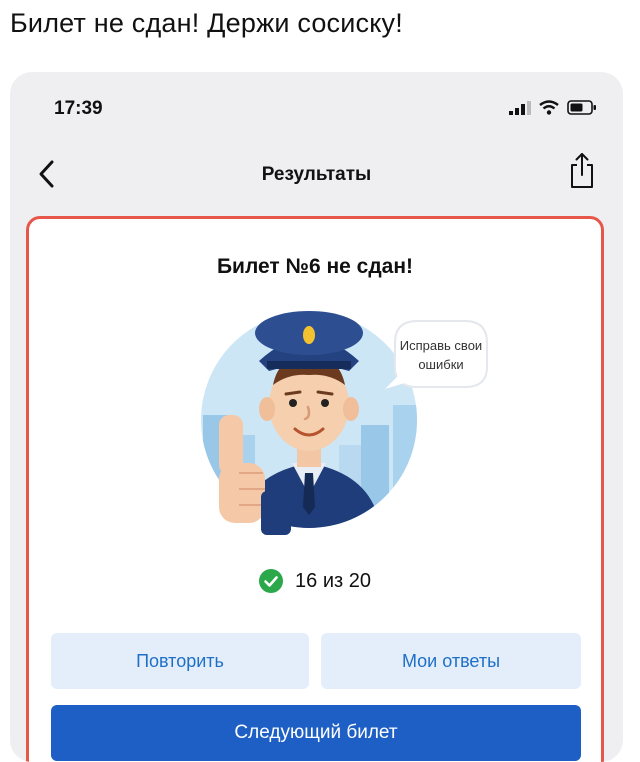  Describe the element at coordinates (316, 733) in the screenshot. I see `next-ticket-button: Следующий билет` at that location.